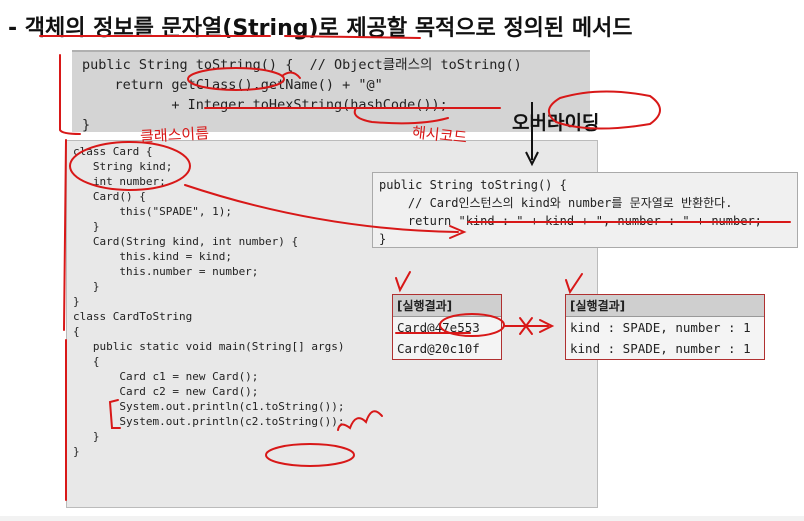  Describe the element at coordinates (472, 325) in the screenshot. I see `hash-circle` at that location.